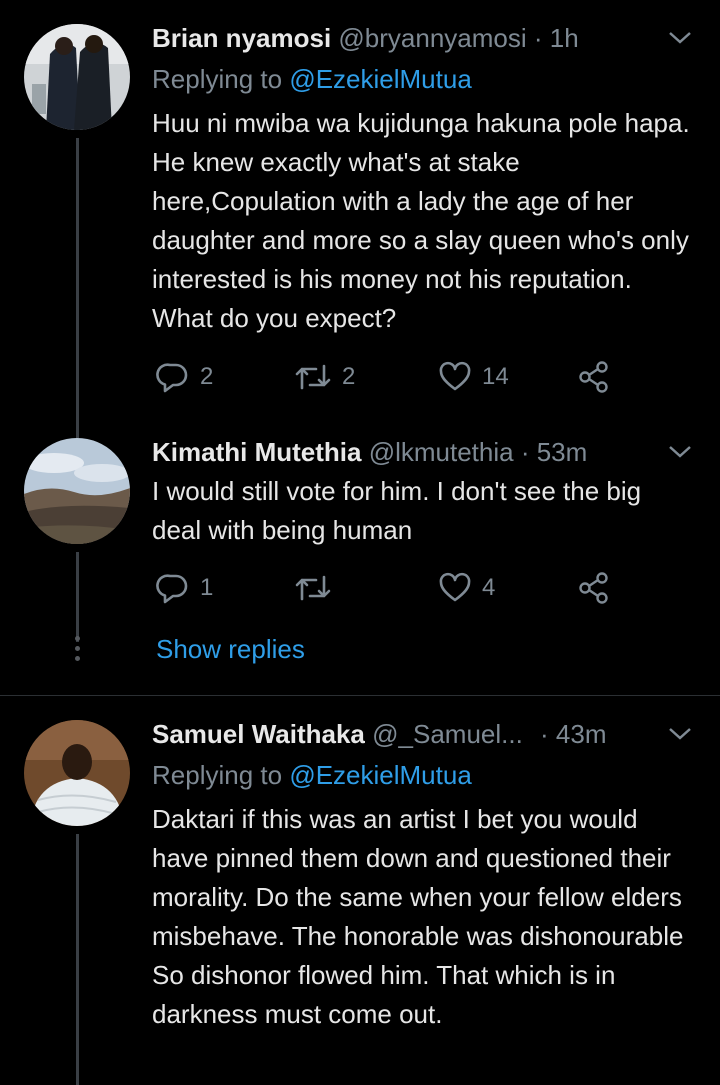 The height and width of the screenshot is (1085, 720). Describe the element at coordinates (241, 38) in the screenshot. I see `display-name: Brian nyamosi` at that location.